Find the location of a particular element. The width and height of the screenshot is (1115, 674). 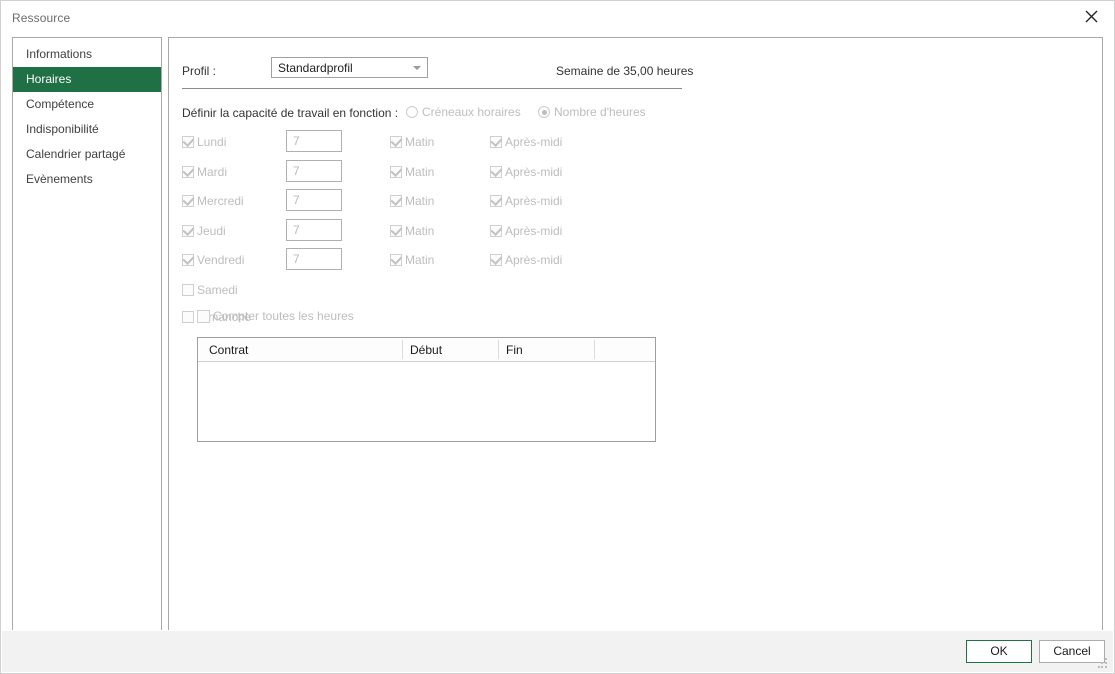

checkbox-apresmidi-mercredi: Après-midi is located at coordinates (526, 201).